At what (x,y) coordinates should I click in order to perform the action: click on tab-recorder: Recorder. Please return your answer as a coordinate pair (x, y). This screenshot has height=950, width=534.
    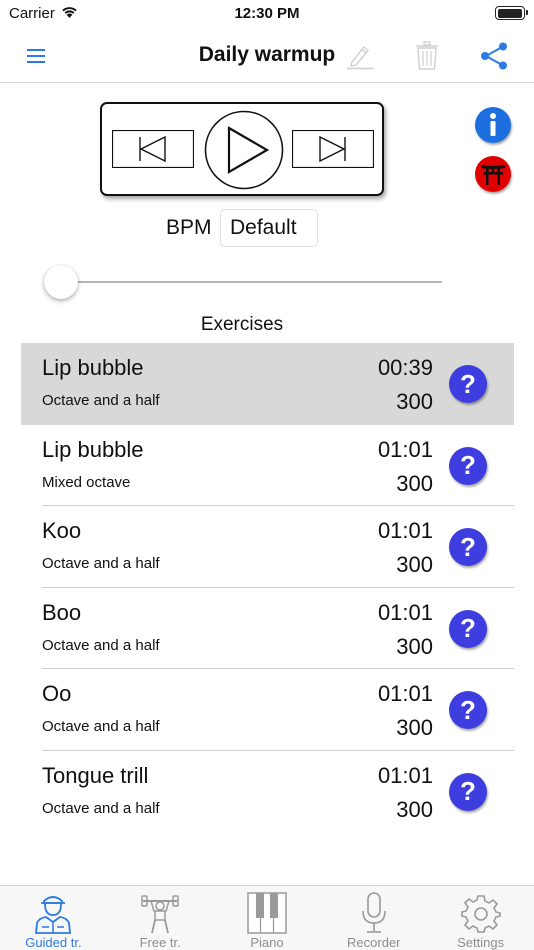
    Looking at the image, I should click on (373, 918).